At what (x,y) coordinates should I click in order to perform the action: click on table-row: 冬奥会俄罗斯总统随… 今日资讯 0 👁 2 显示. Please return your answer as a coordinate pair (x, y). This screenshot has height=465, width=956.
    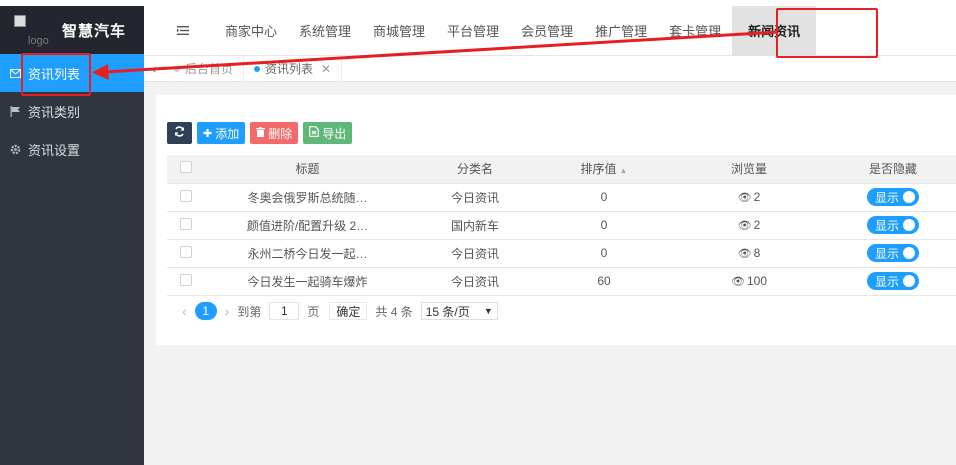
    Looking at the image, I should click on (561, 197).